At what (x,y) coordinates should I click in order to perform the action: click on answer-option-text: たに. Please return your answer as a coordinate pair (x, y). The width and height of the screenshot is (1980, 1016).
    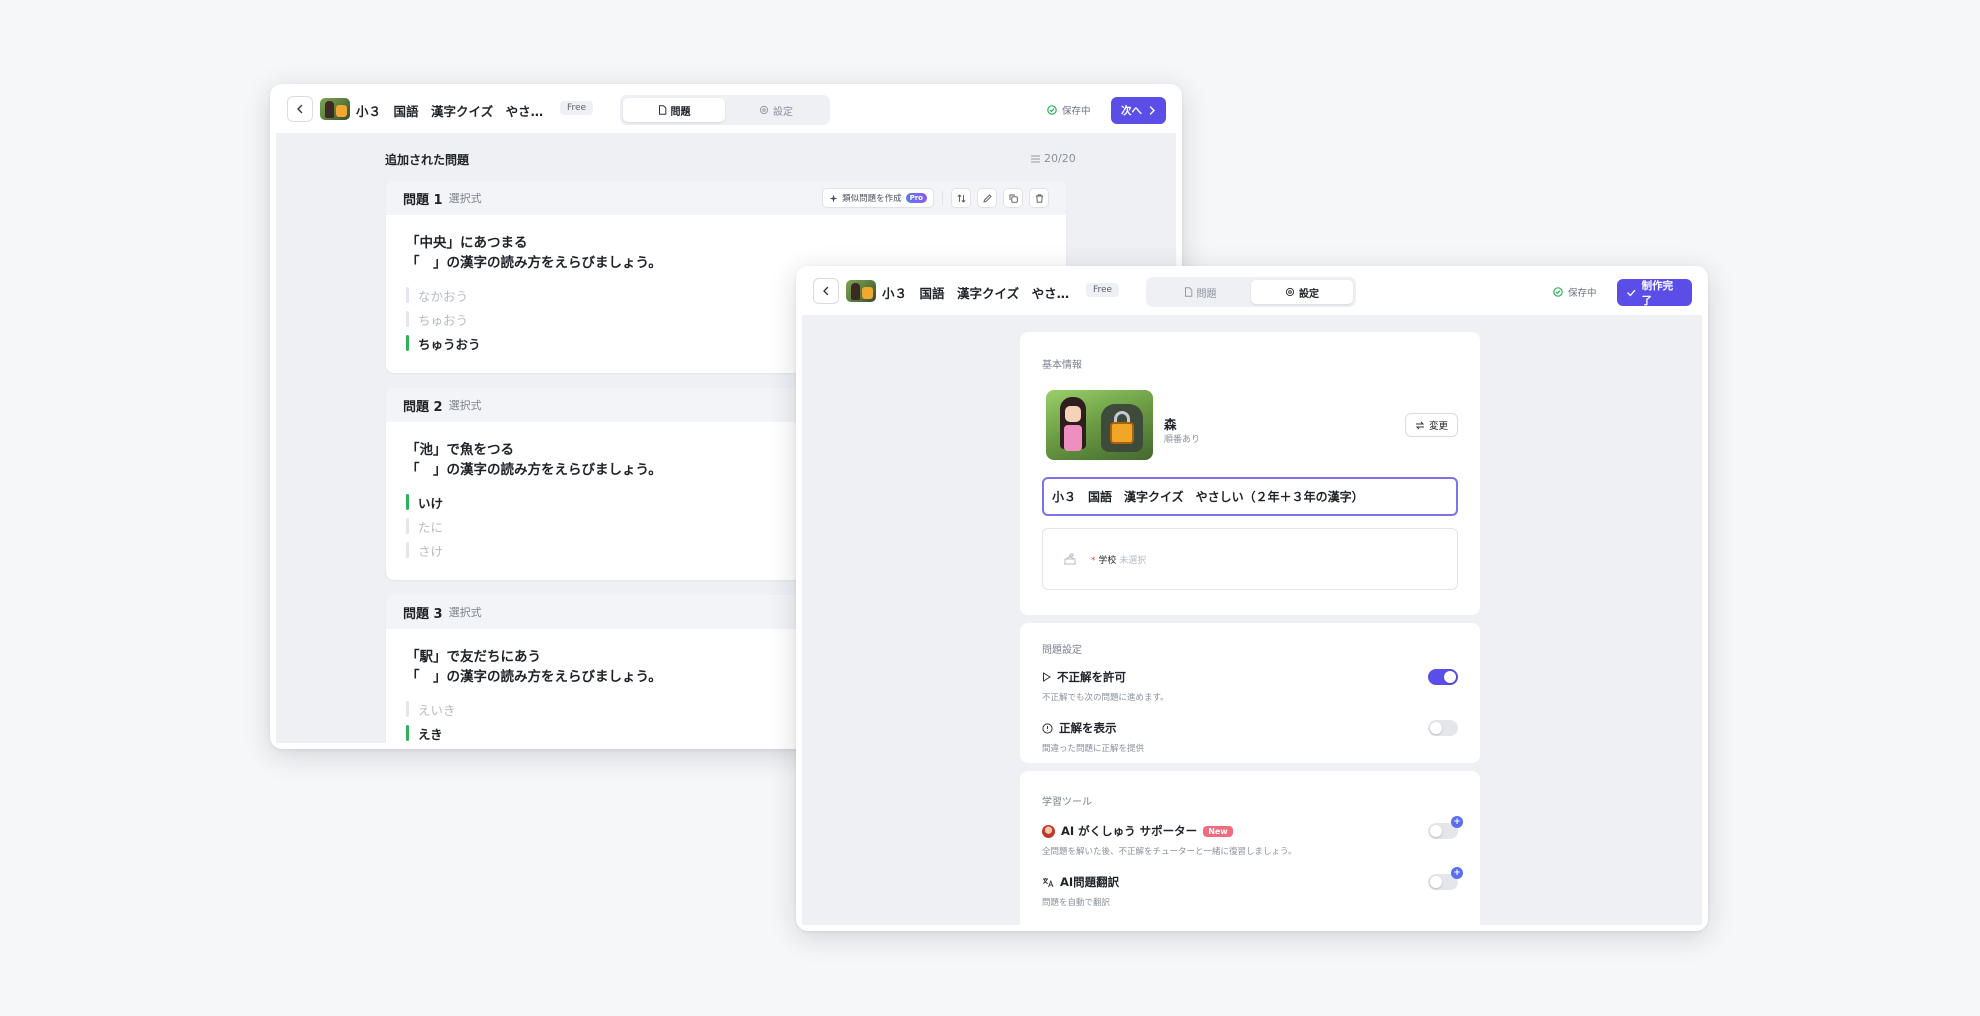
    Looking at the image, I should click on (431, 527).